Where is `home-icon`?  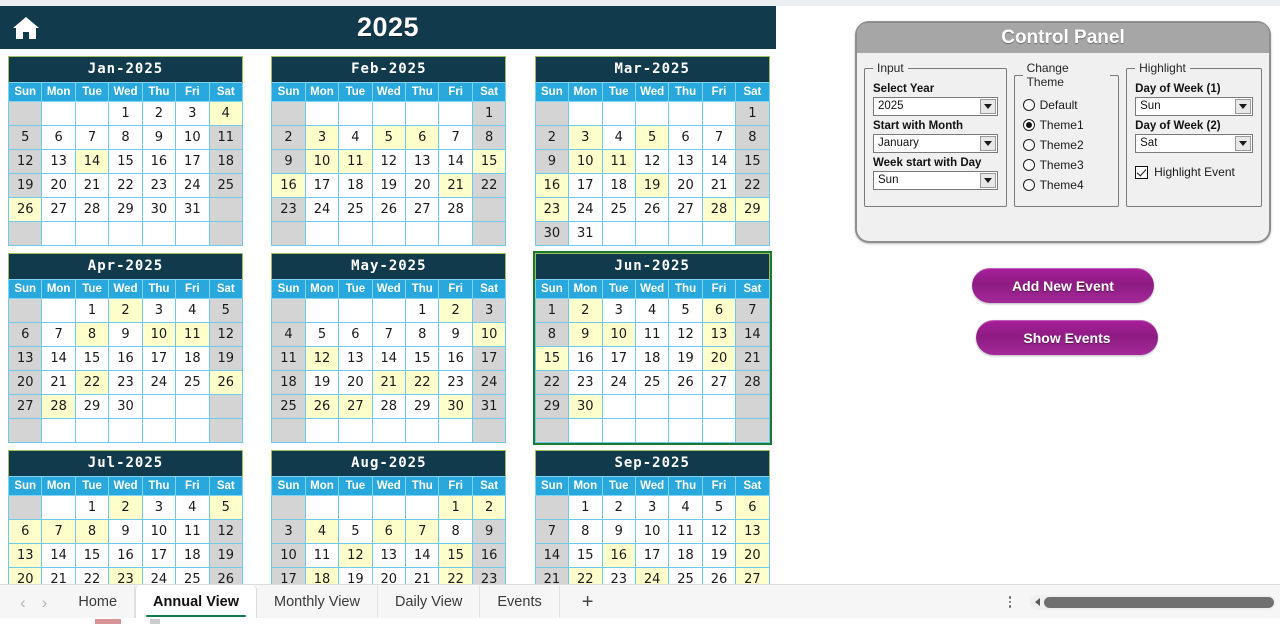
home-icon is located at coordinates (26, 28).